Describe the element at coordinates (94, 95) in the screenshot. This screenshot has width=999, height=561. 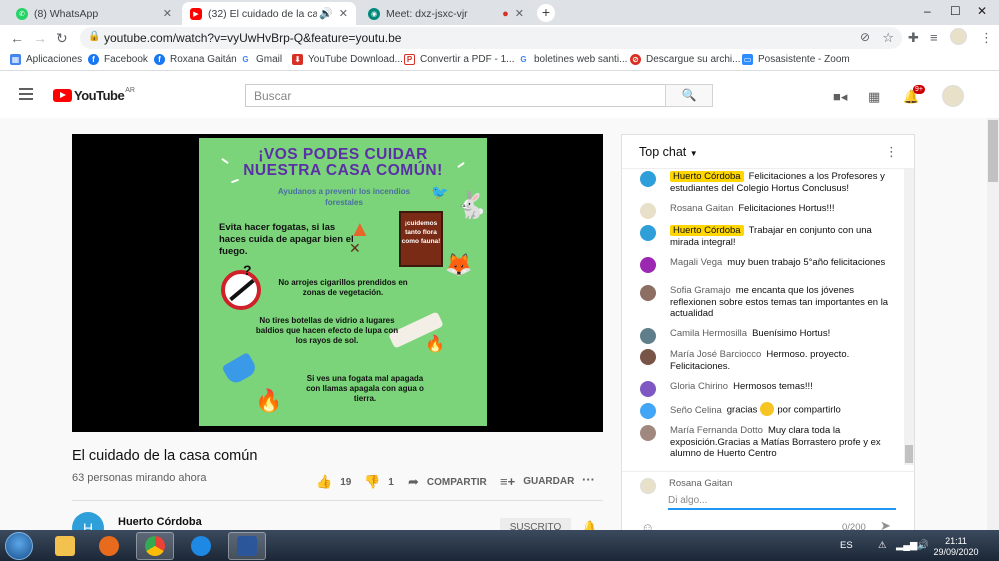
I see `youtube-logo: YouTube AR` at that location.